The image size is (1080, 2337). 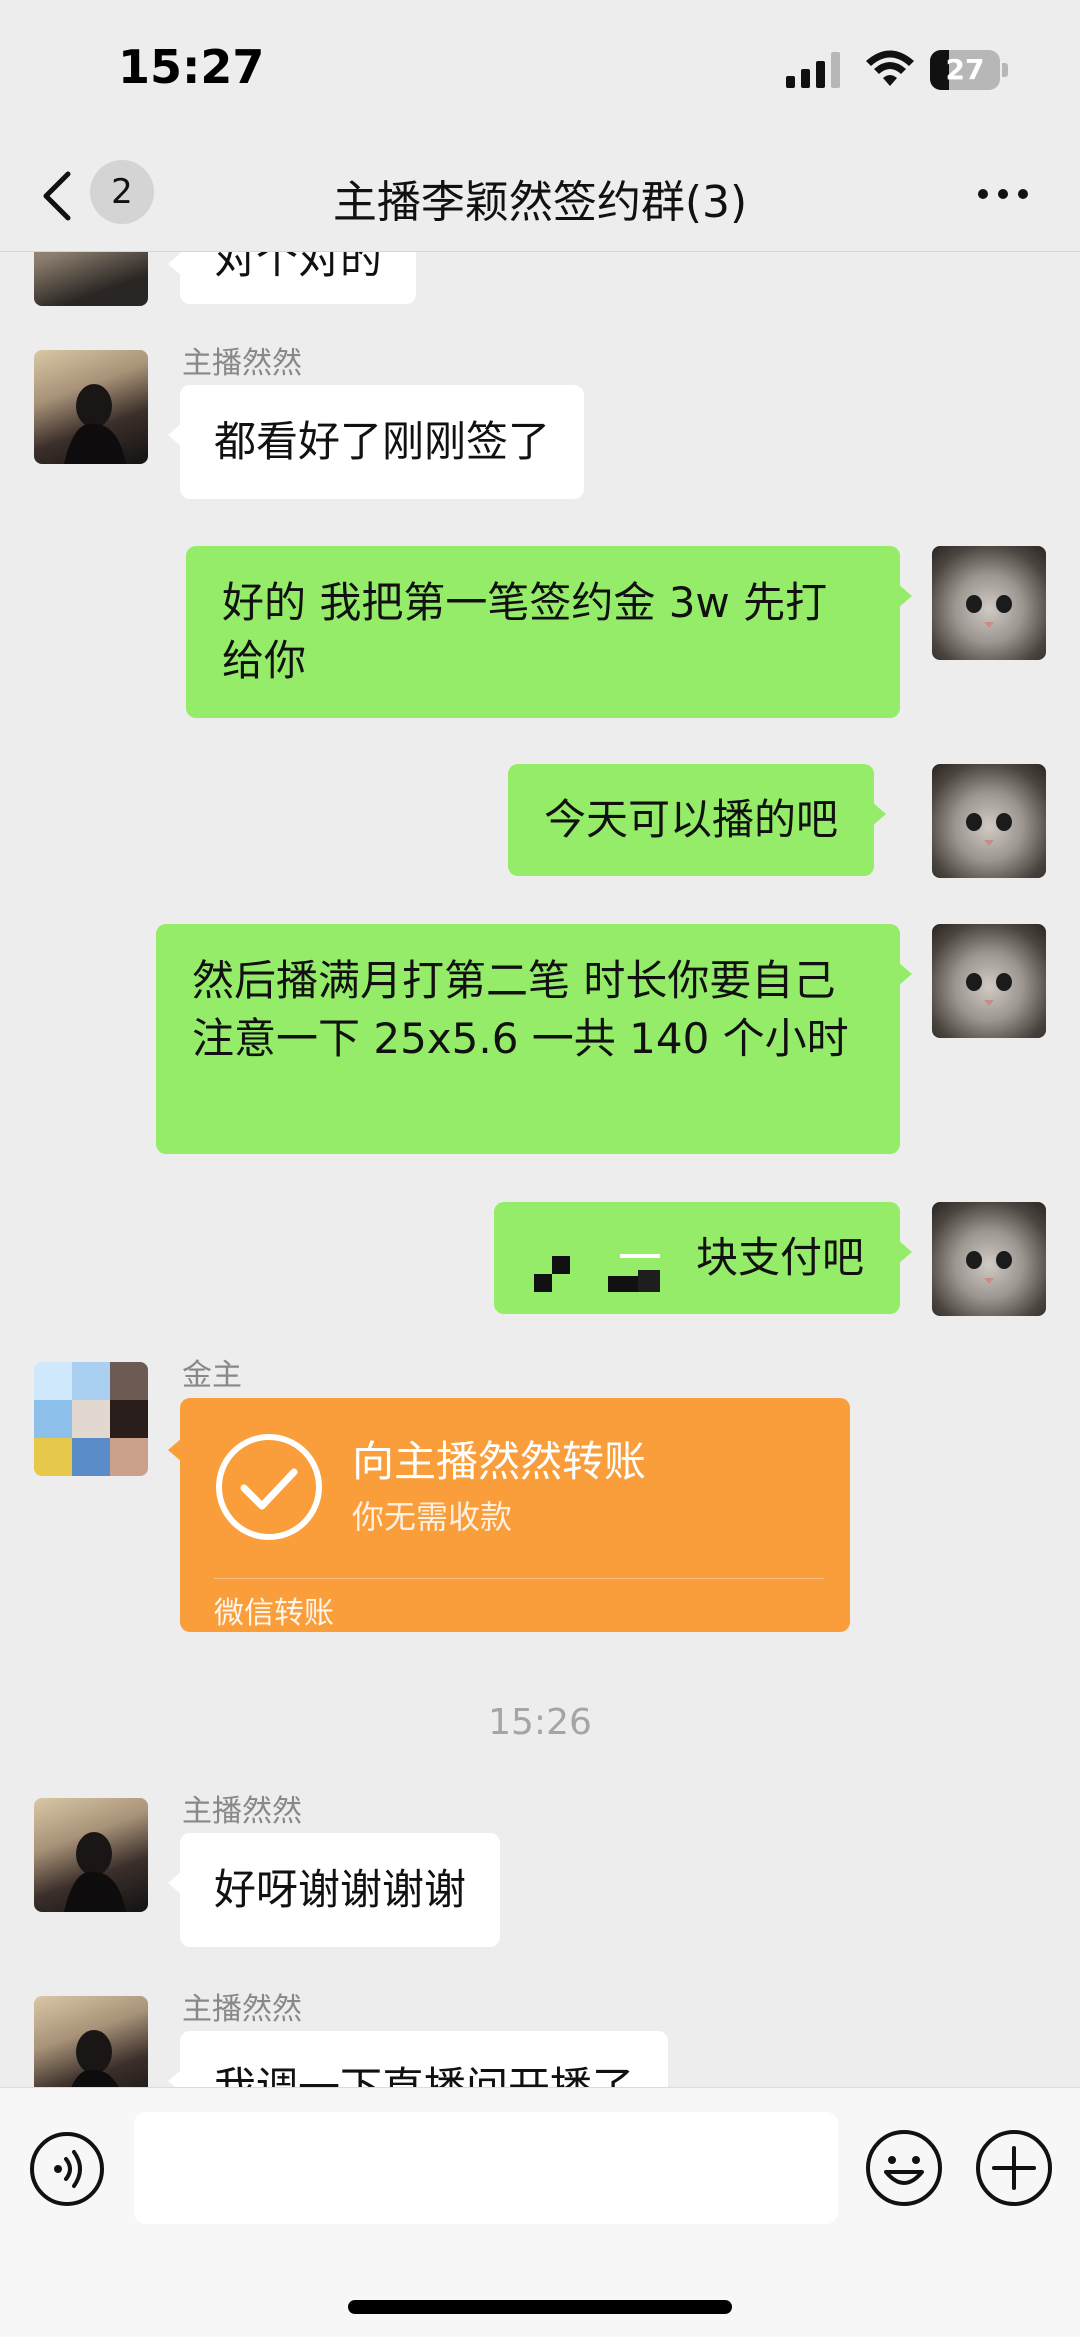 What do you see at coordinates (965, 69) in the screenshot?
I see `battery-level: 27` at bounding box center [965, 69].